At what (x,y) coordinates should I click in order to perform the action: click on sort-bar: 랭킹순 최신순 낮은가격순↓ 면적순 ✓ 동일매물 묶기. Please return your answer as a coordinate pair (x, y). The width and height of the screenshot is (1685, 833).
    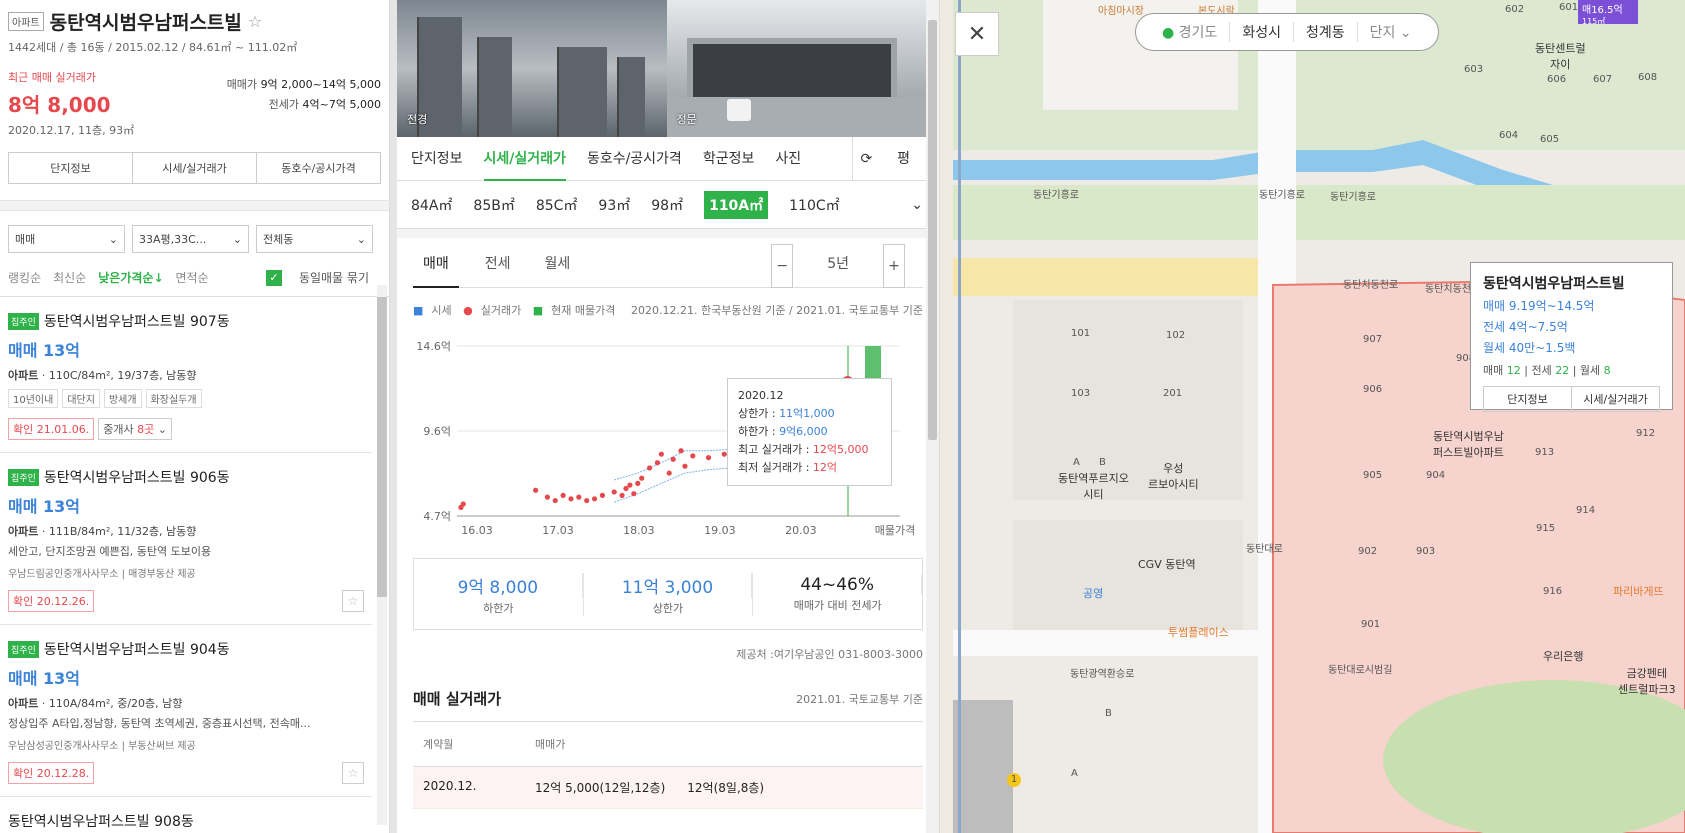
    Looking at the image, I should click on (194, 275).